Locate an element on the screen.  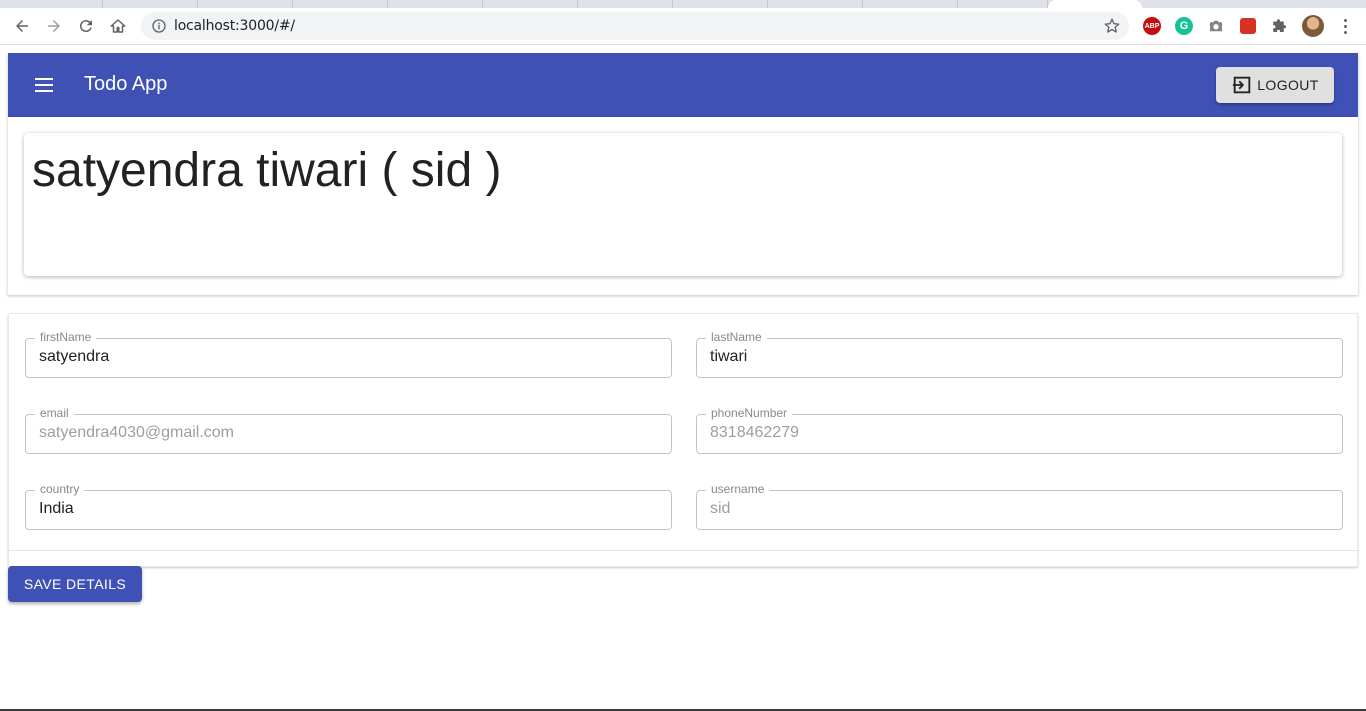
username-input is located at coordinates (1020, 509).